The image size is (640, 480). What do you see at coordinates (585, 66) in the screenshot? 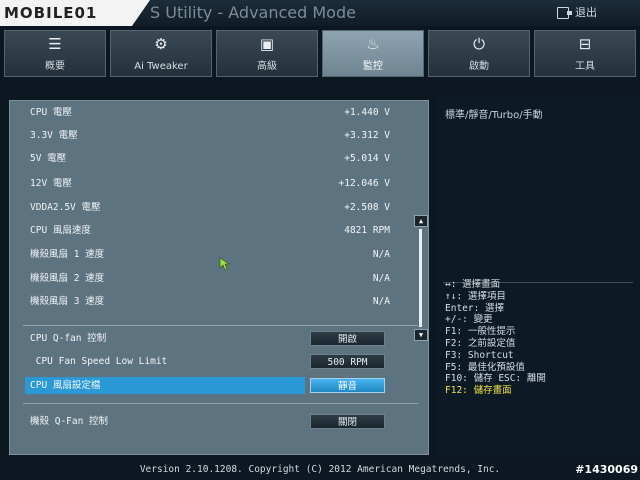
I see `tab-label: 工具` at bounding box center [585, 66].